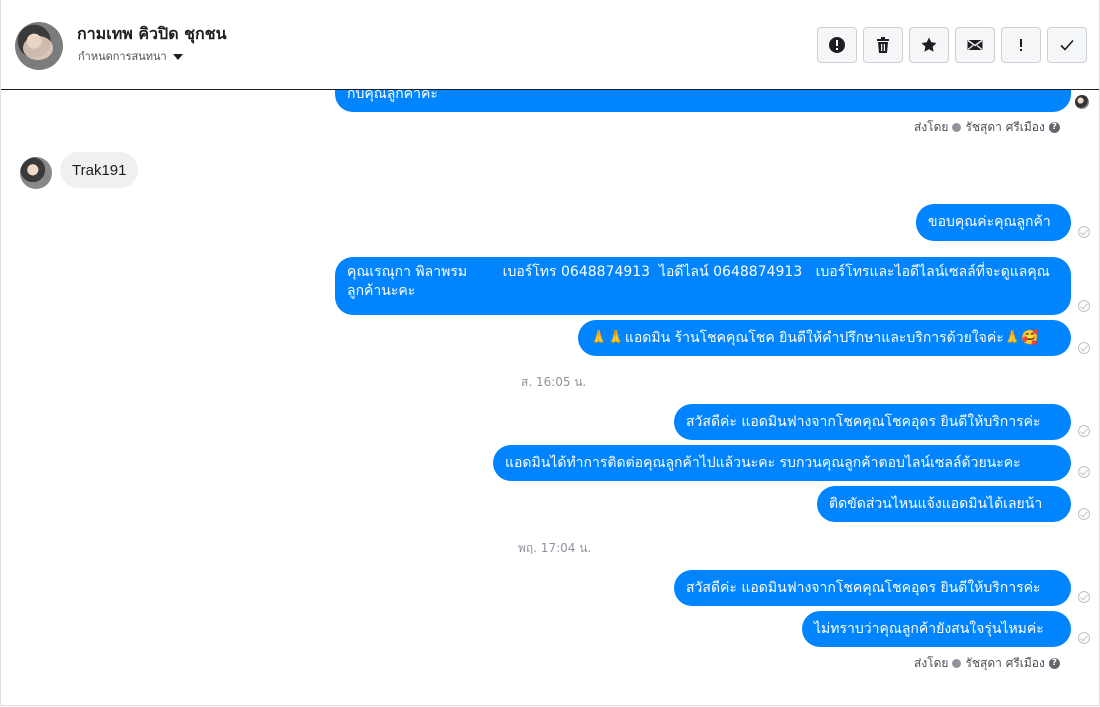  What do you see at coordinates (39, 46) in the screenshot?
I see `contact-avatar` at bounding box center [39, 46].